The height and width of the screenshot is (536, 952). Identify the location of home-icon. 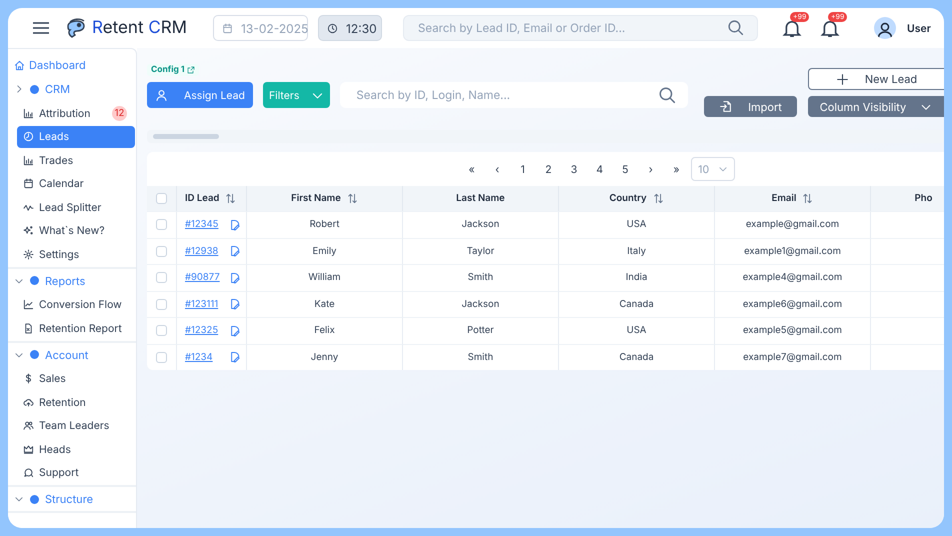
(19, 65).